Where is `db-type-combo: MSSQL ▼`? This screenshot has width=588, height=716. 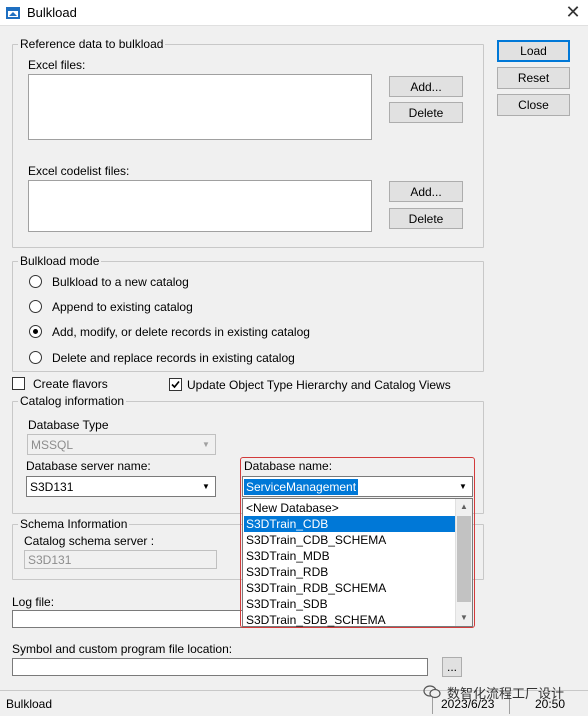 db-type-combo: MSSQL ▼ is located at coordinates (121, 444).